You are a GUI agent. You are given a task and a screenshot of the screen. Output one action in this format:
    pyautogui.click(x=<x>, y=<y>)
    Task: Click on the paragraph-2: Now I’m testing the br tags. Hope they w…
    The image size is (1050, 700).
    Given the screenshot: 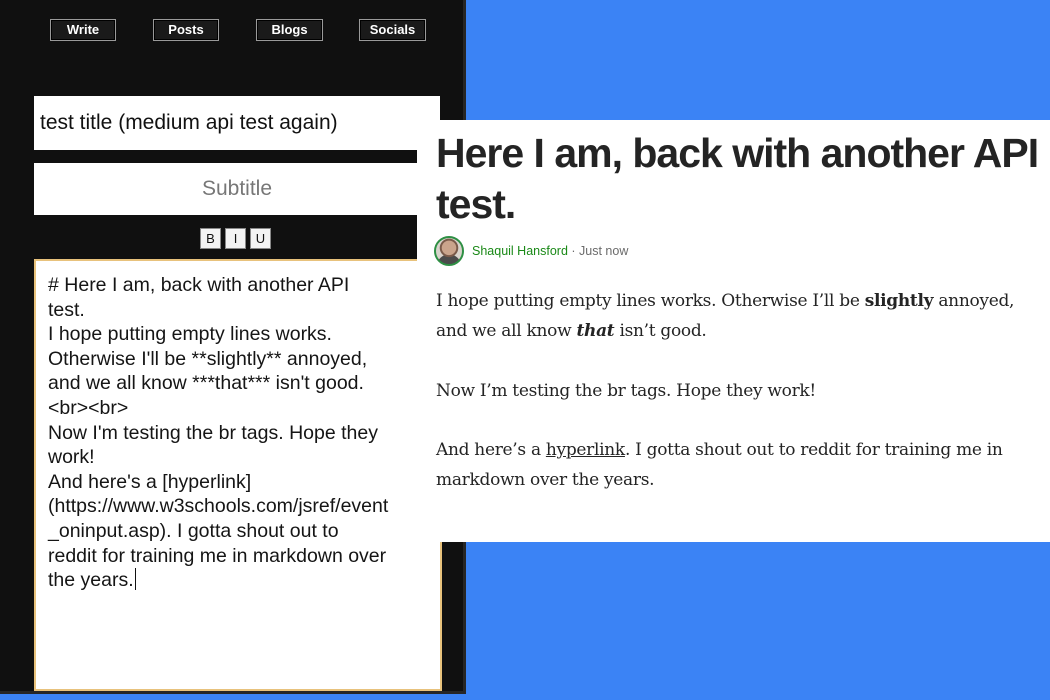 What is the action you would take?
    pyautogui.click(x=626, y=391)
    